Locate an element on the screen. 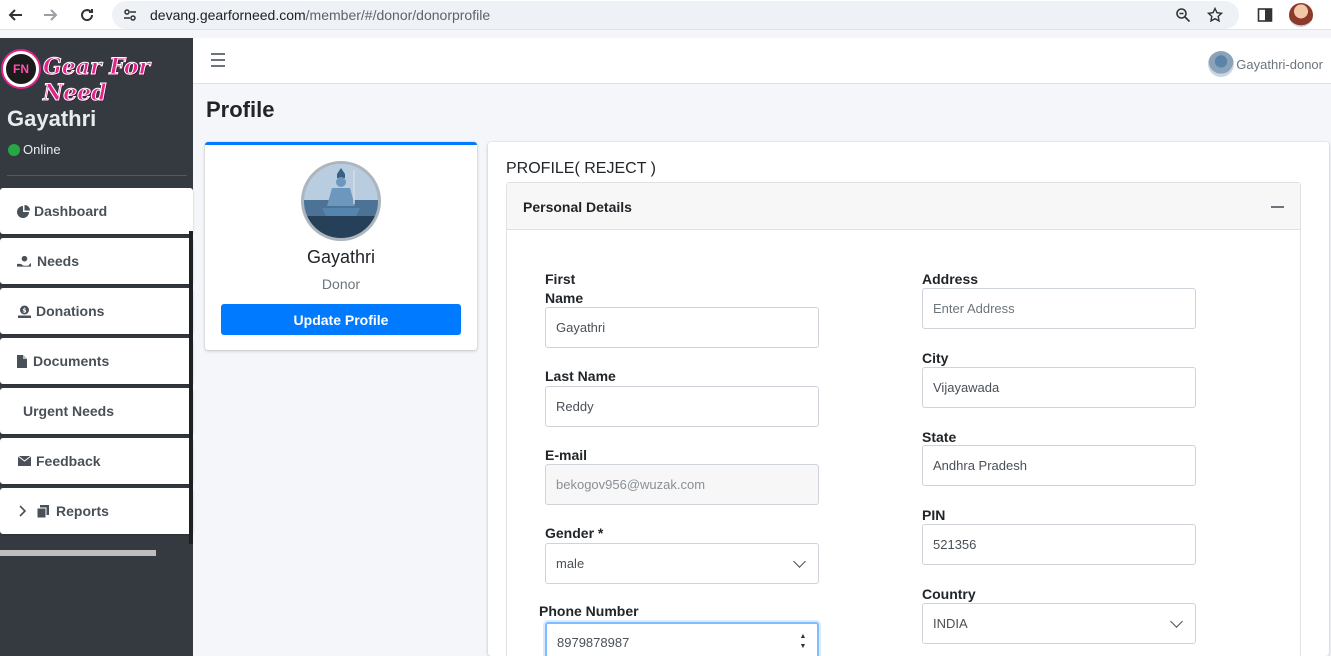  envelope-icon is located at coordinates (24, 461).